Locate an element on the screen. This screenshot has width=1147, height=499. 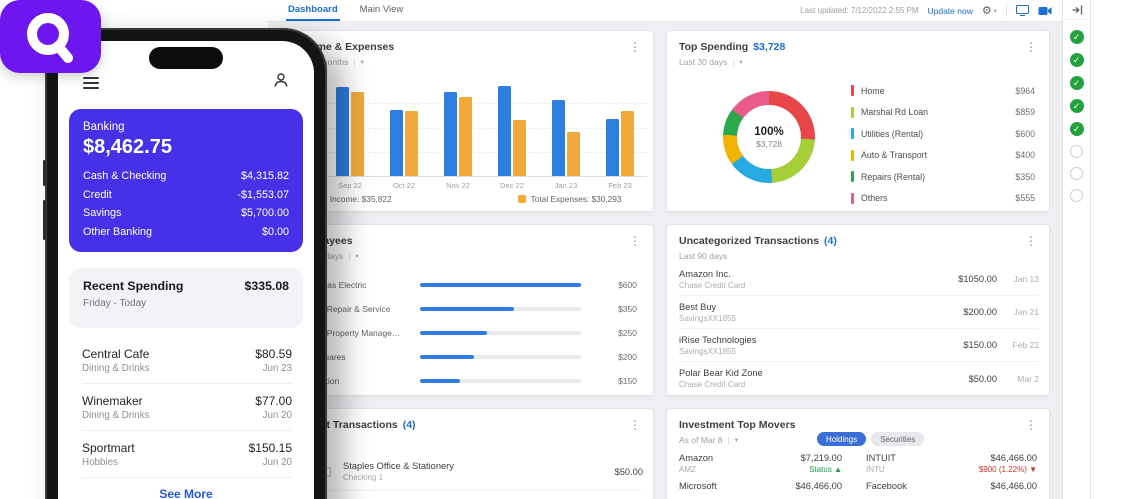
payee-name: Central Cafe is located at coordinates (116, 353).